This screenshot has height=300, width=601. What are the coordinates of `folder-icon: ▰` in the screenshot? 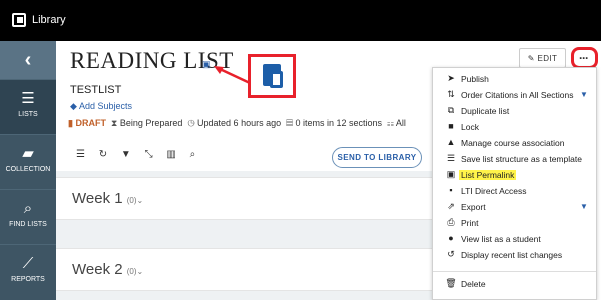 It's located at (28, 153).